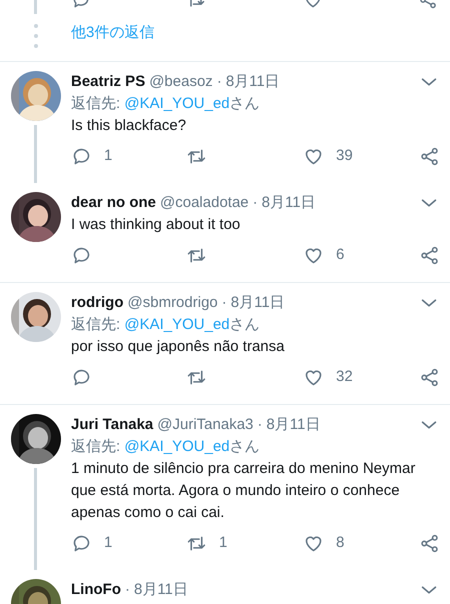 This screenshot has width=450, height=604. Describe the element at coordinates (108, 82) in the screenshot. I see `user-name: Beatriz PS` at that location.